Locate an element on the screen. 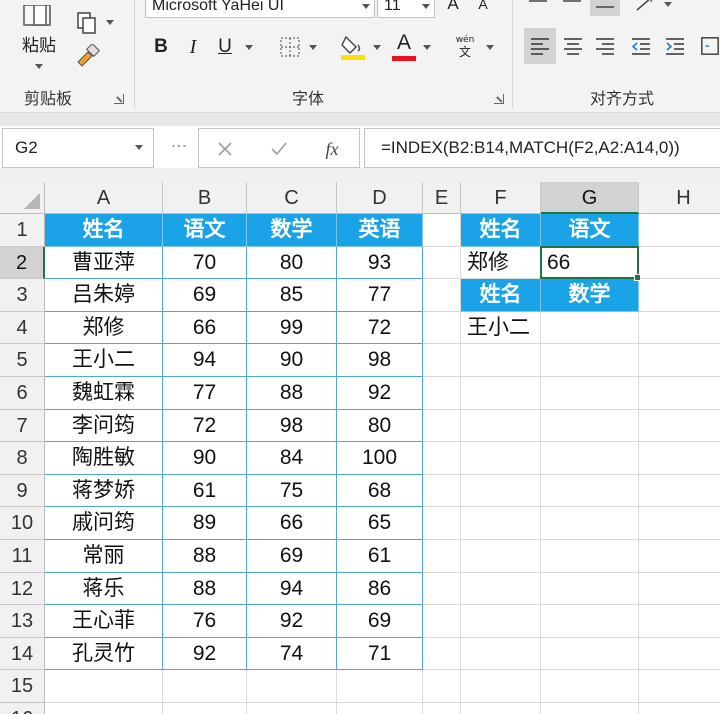 This screenshot has width=720, height=714. confirm-entry-button is located at coordinates (279, 149).